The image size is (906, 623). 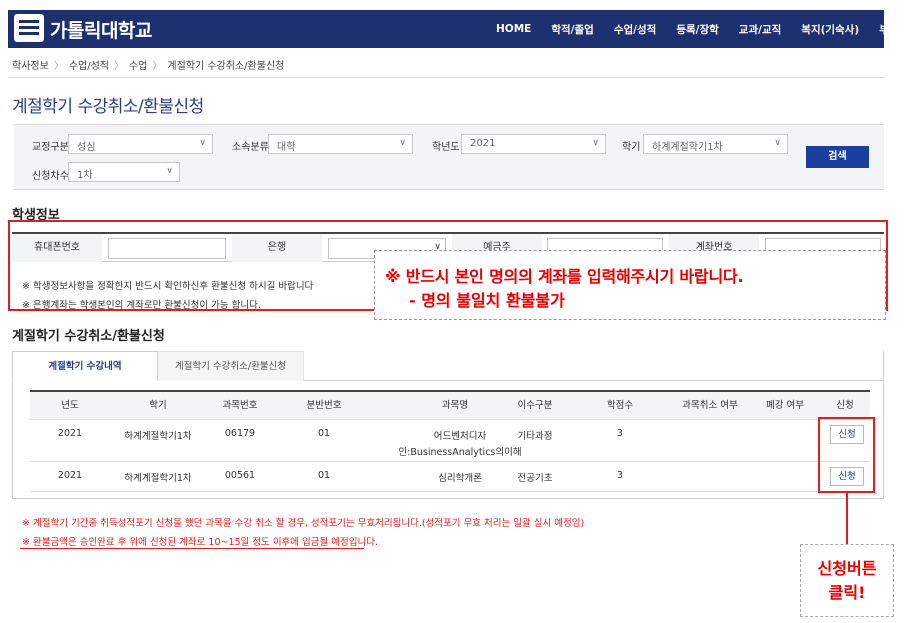 I want to click on term-select: 하계계절학기1차 ∨, so click(x=715, y=144).